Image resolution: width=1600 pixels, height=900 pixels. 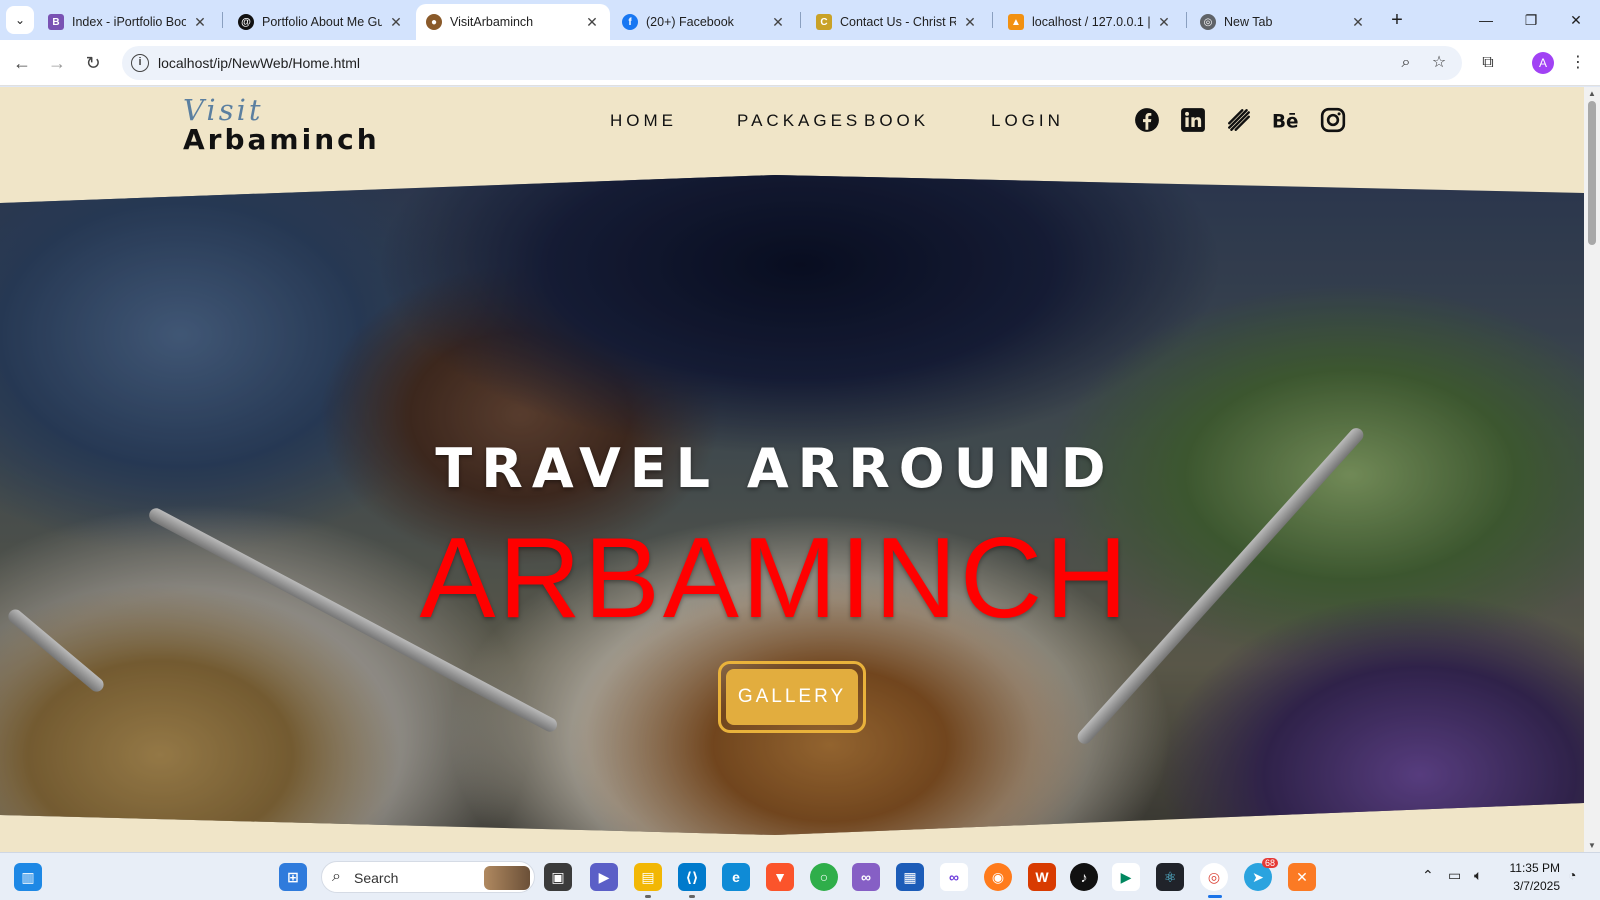 I want to click on site-logo: Visit Arbaminch, so click(x=281, y=125).